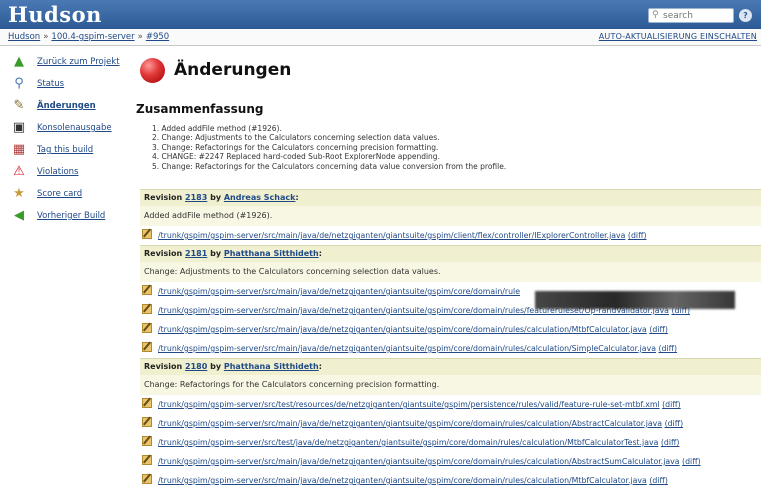 The height and width of the screenshot is (490, 761). What do you see at coordinates (196, 366) in the screenshot?
I see `revision-number-link: 2180` at bounding box center [196, 366].